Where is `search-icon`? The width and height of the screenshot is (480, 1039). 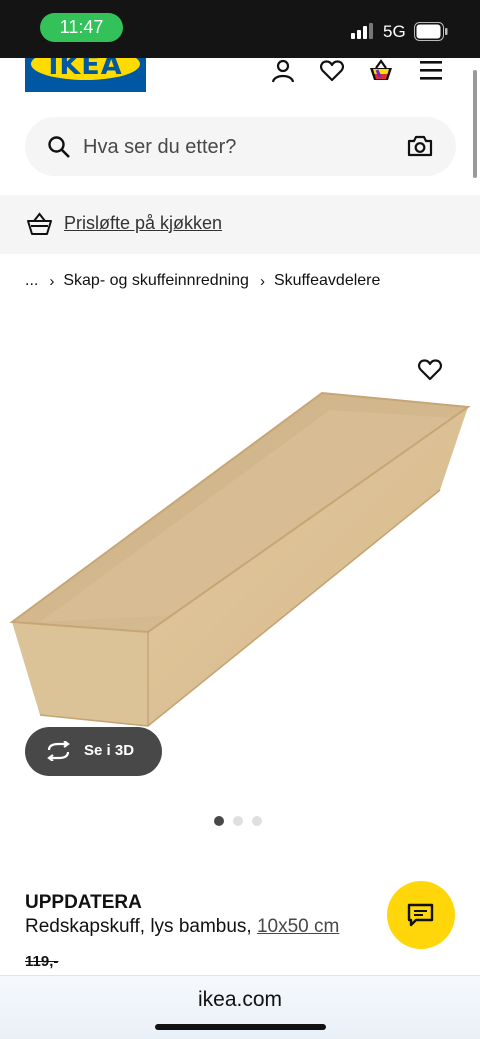
search-icon is located at coordinates (59, 147).